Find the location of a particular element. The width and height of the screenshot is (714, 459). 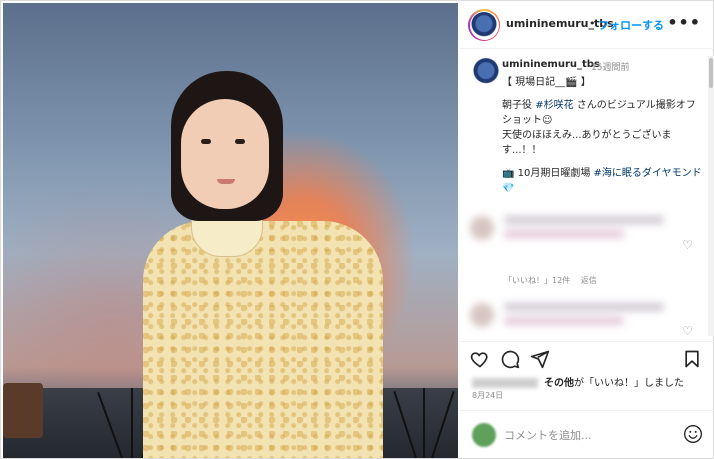

save-icon is located at coordinates (692, 359).